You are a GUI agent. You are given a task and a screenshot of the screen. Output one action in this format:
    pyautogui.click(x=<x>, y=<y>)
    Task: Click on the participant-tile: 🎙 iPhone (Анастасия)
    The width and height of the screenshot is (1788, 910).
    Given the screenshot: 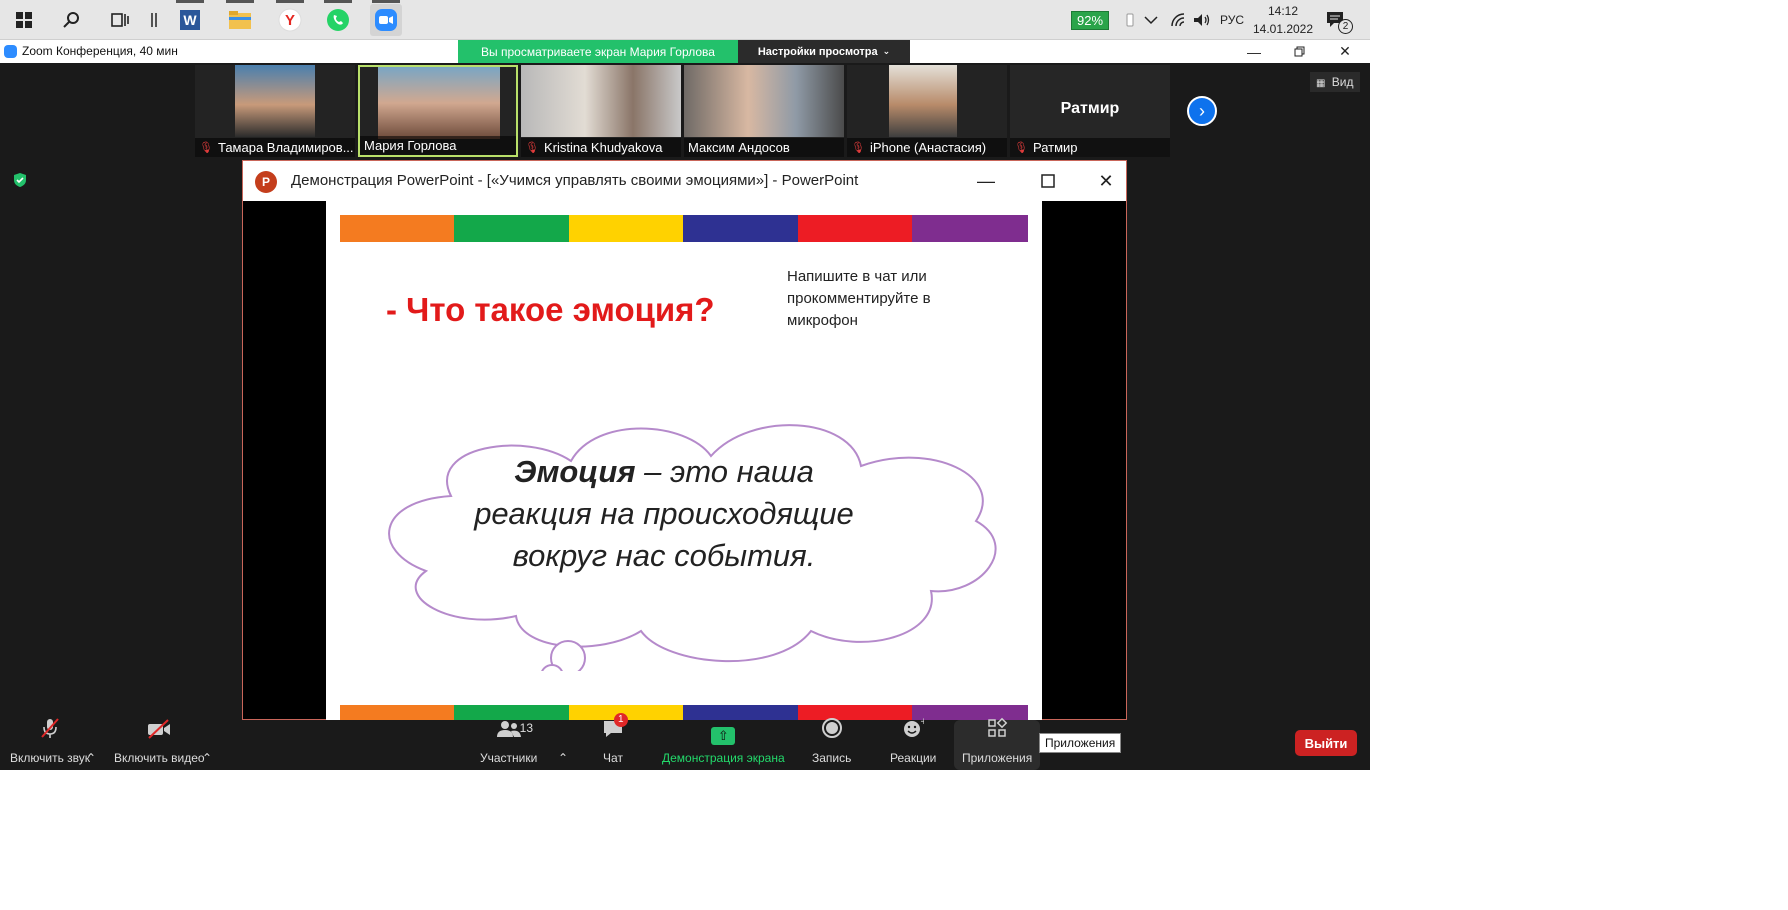 What is the action you would take?
    pyautogui.click(x=927, y=111)
    